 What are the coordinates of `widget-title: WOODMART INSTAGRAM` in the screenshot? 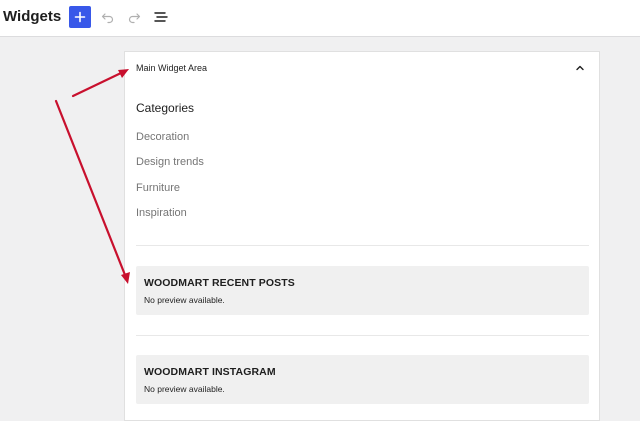 It's located at (210, 372).